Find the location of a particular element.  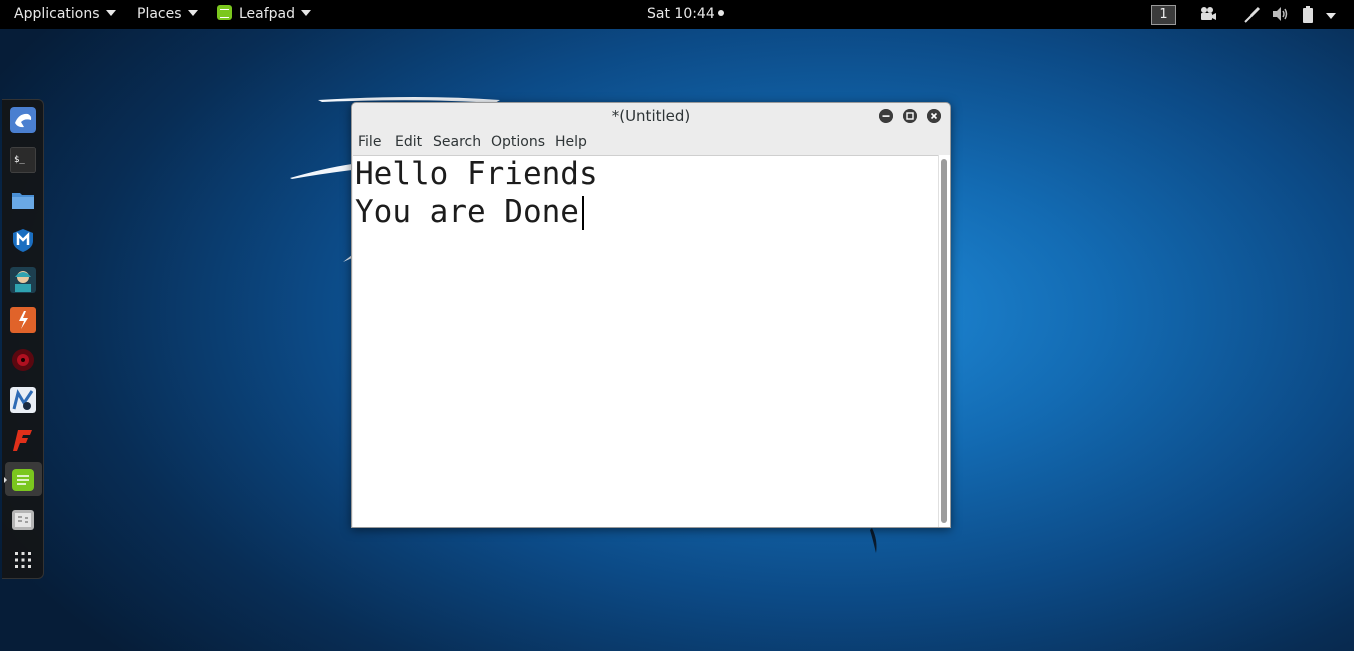

network-wired-icon is located at coordinates (1252, 15).